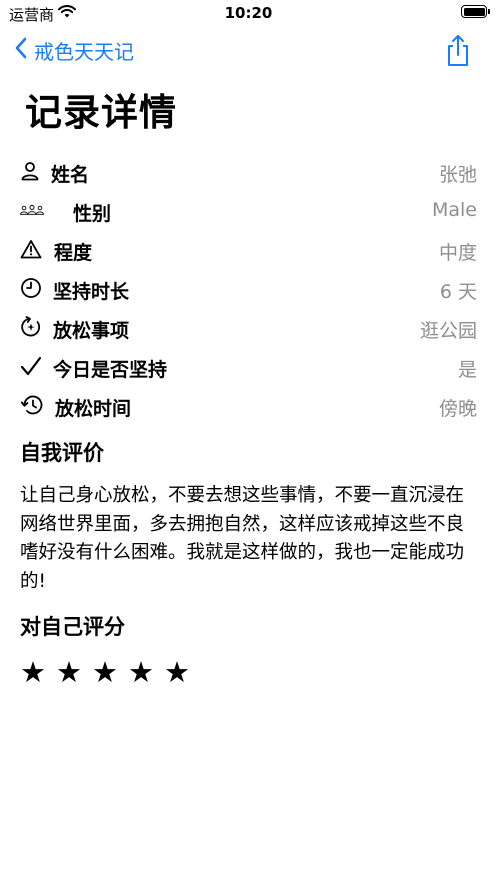  Describe the element at coordinates (110, 370) in the screenshot. I see `field-label: 今日是否坚持` at that location.